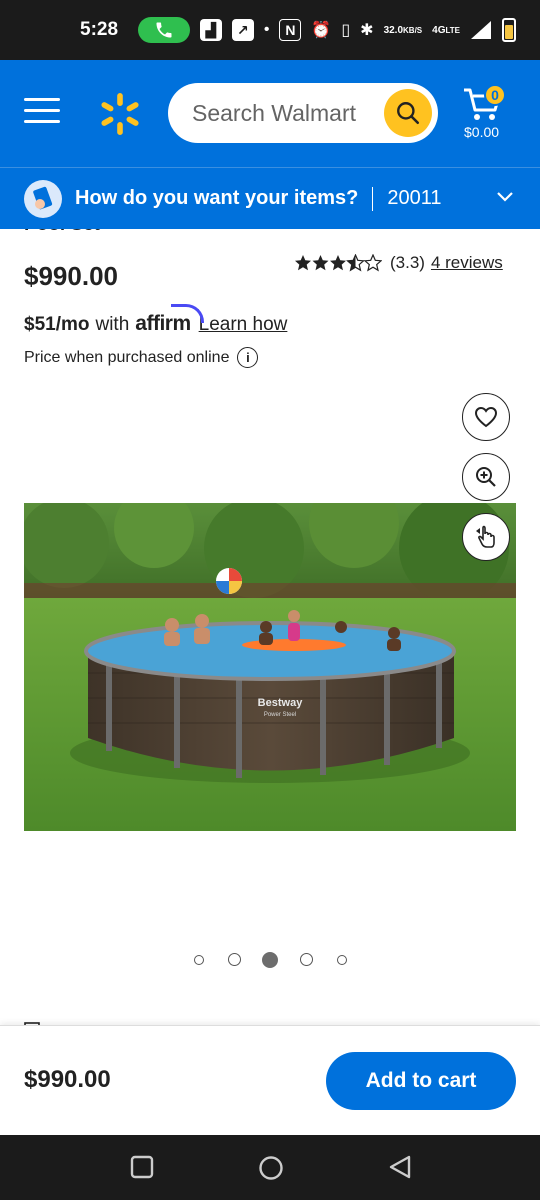 This screenshot has height=1200, width=540. I want to click on speed-value: 32.0, so click(393, 30).